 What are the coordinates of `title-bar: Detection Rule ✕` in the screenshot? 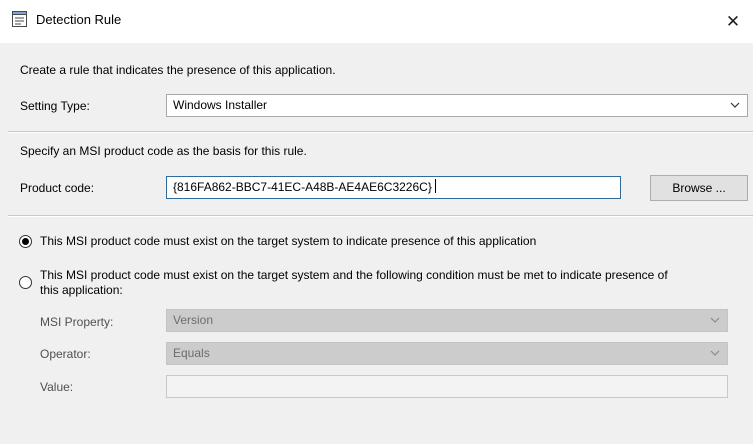 It's located at (376, 21).